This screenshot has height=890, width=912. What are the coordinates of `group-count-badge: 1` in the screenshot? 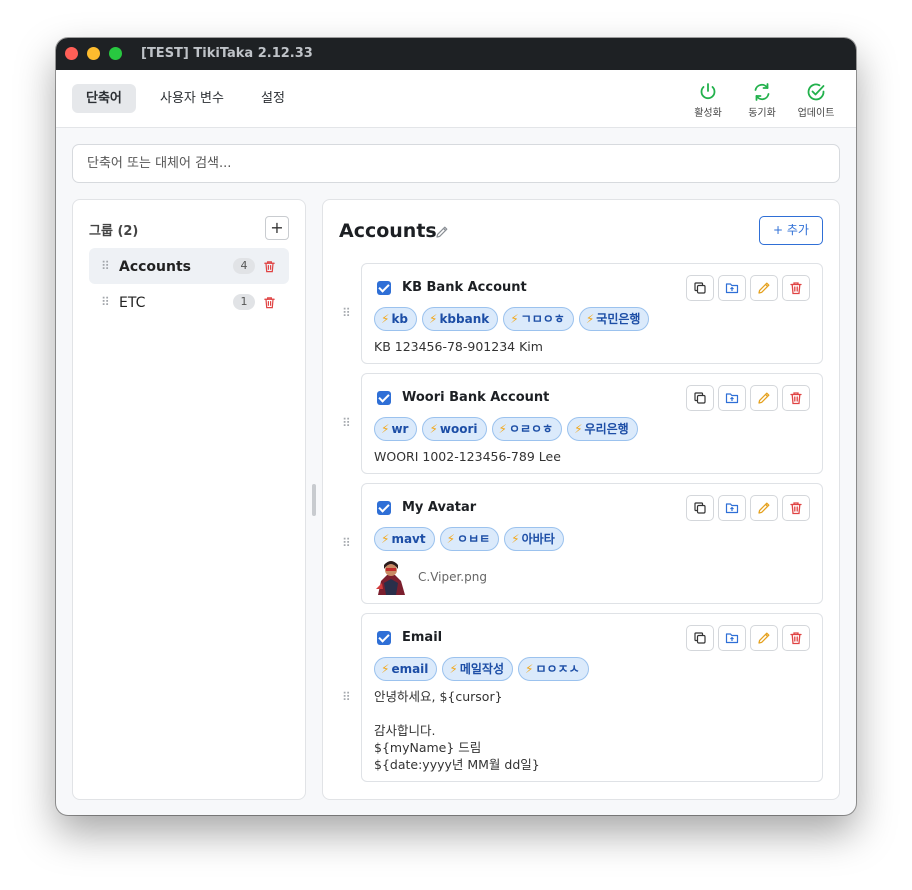 It's located at (244, 302).